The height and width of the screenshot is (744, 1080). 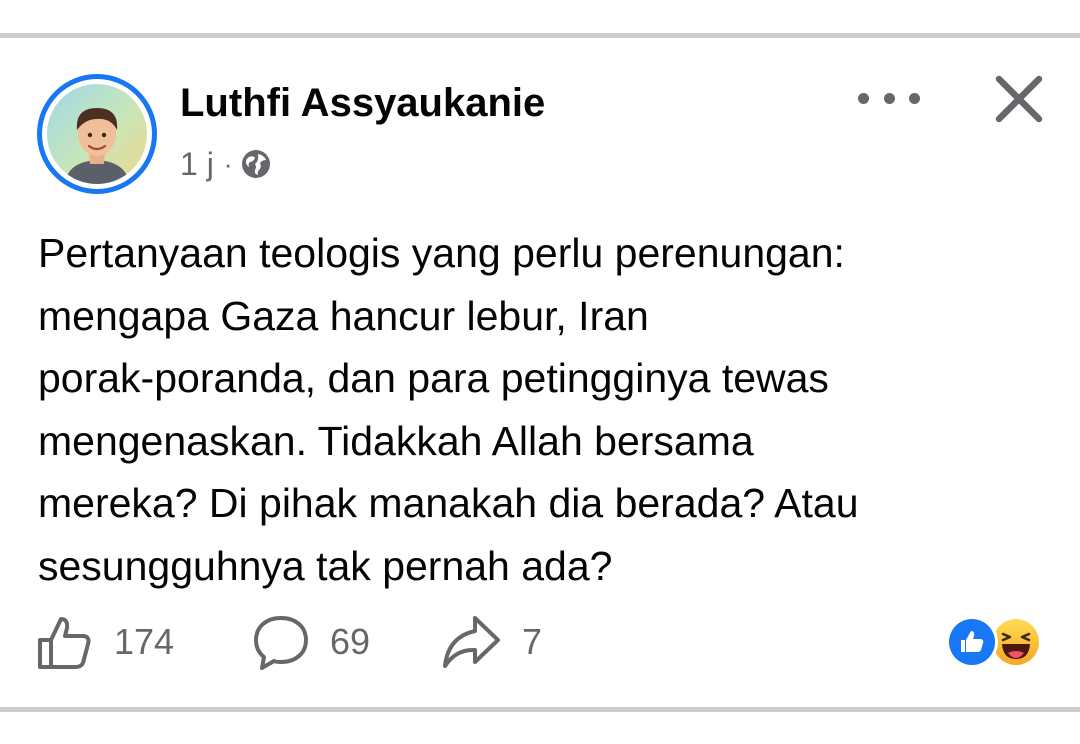 I want to click on more-options-button, so click(x=889, y=98).